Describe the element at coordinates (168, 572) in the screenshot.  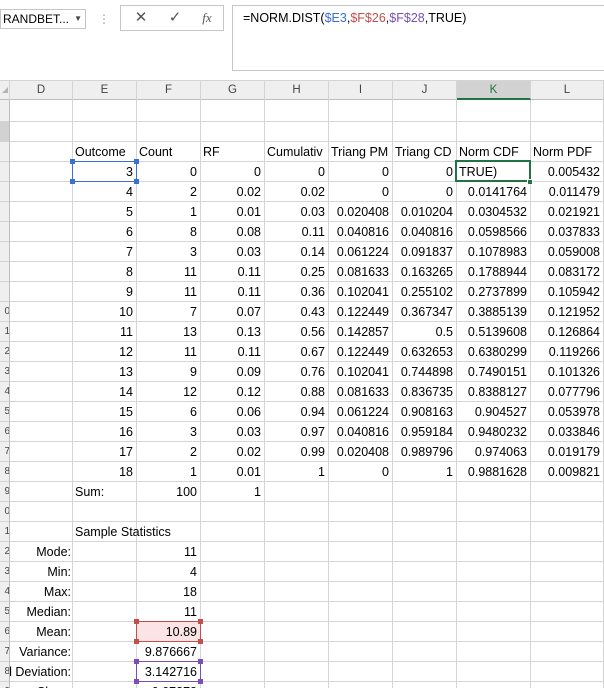
I see `stats-value: 4` at that location.